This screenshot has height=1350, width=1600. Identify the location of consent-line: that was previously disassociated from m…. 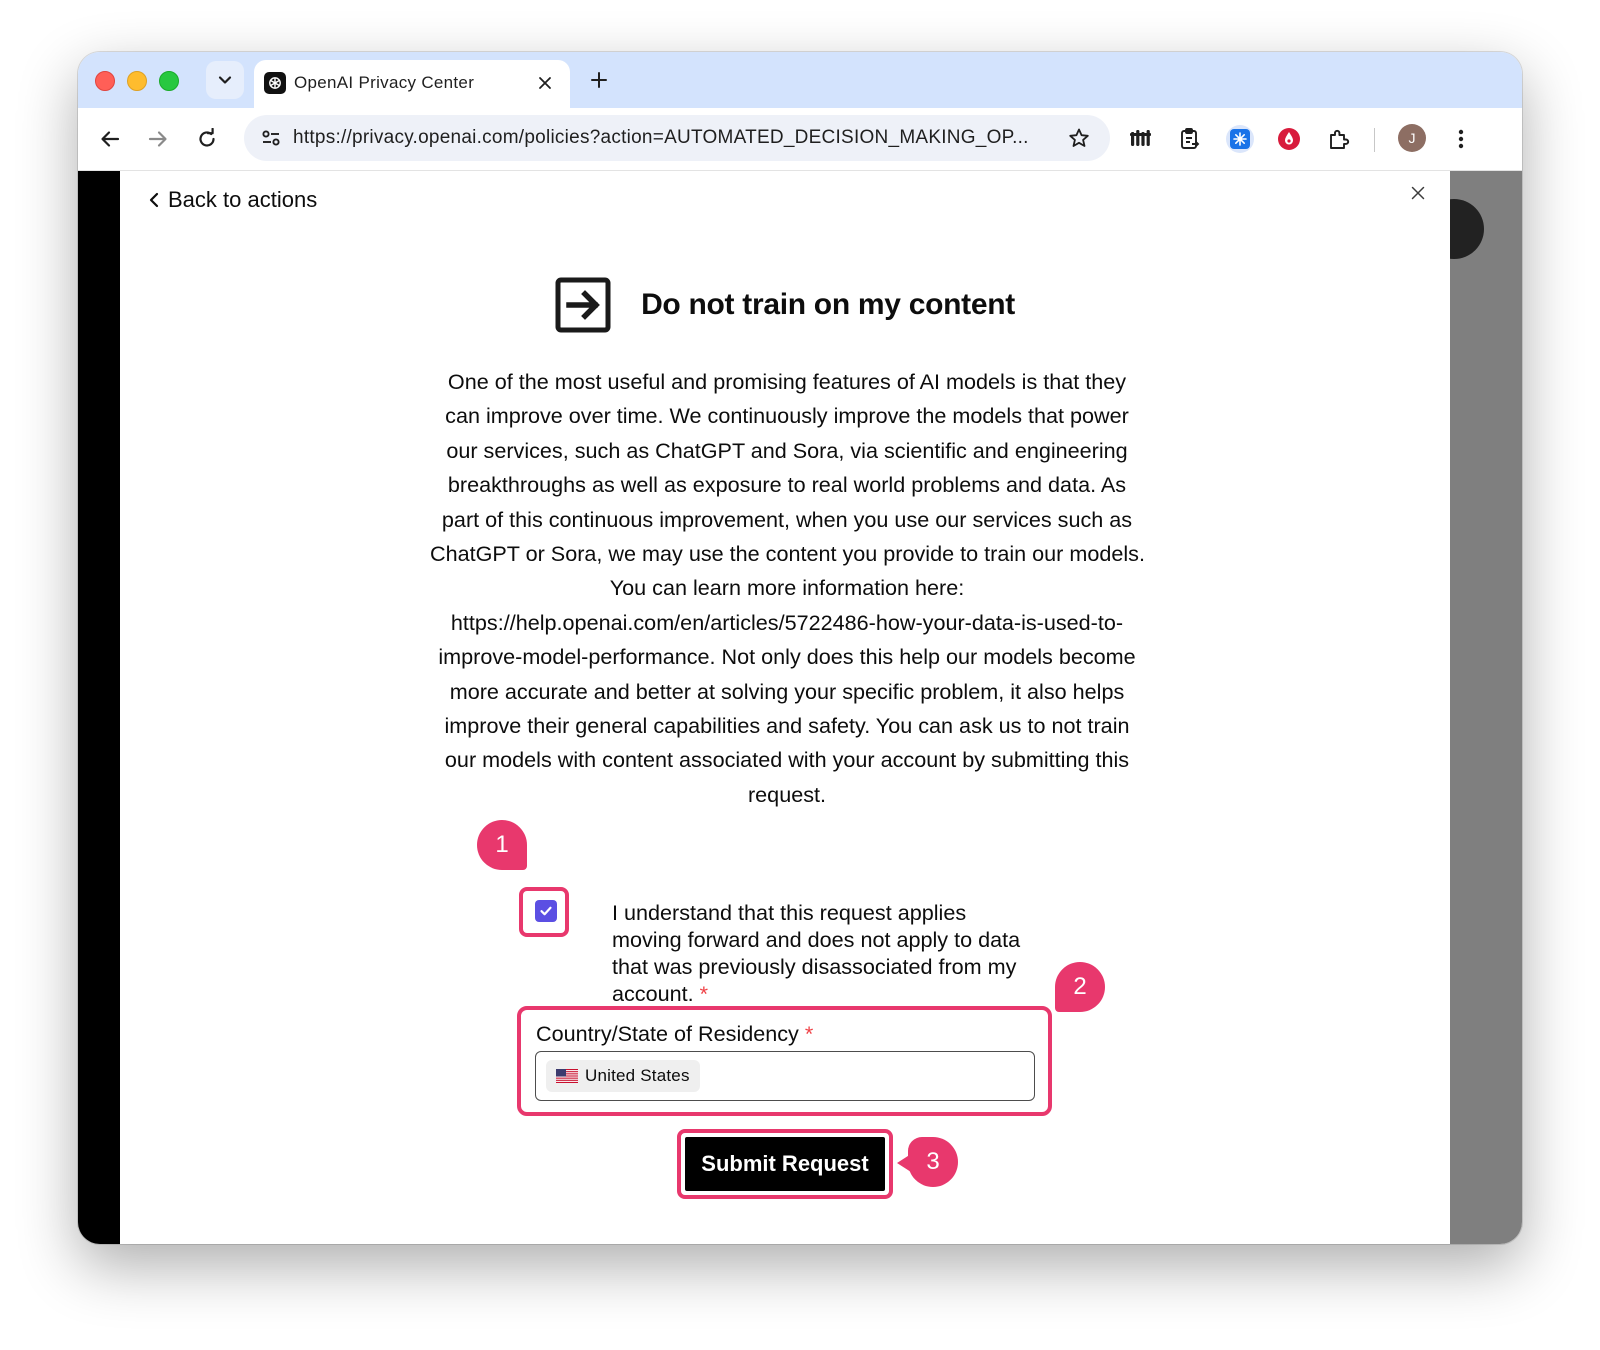
(814, 966).